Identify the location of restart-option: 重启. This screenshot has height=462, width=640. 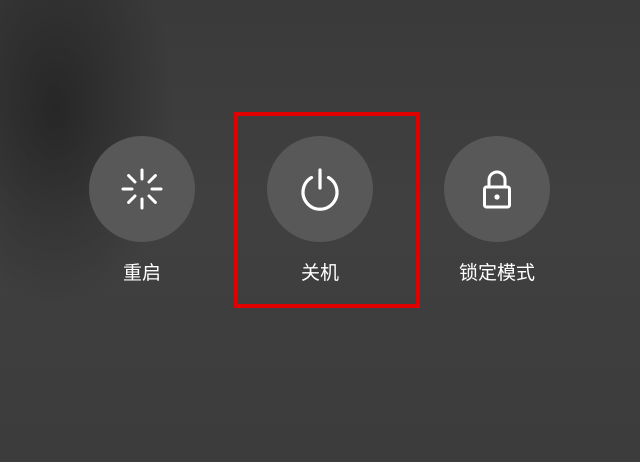
(142, 221).